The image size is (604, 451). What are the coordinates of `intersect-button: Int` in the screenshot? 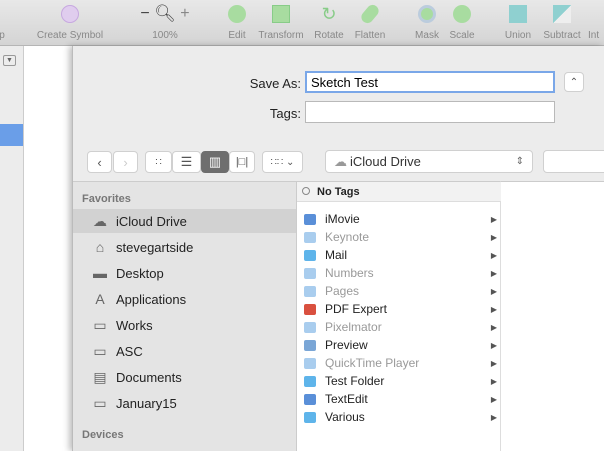 It's located at (596, 23).